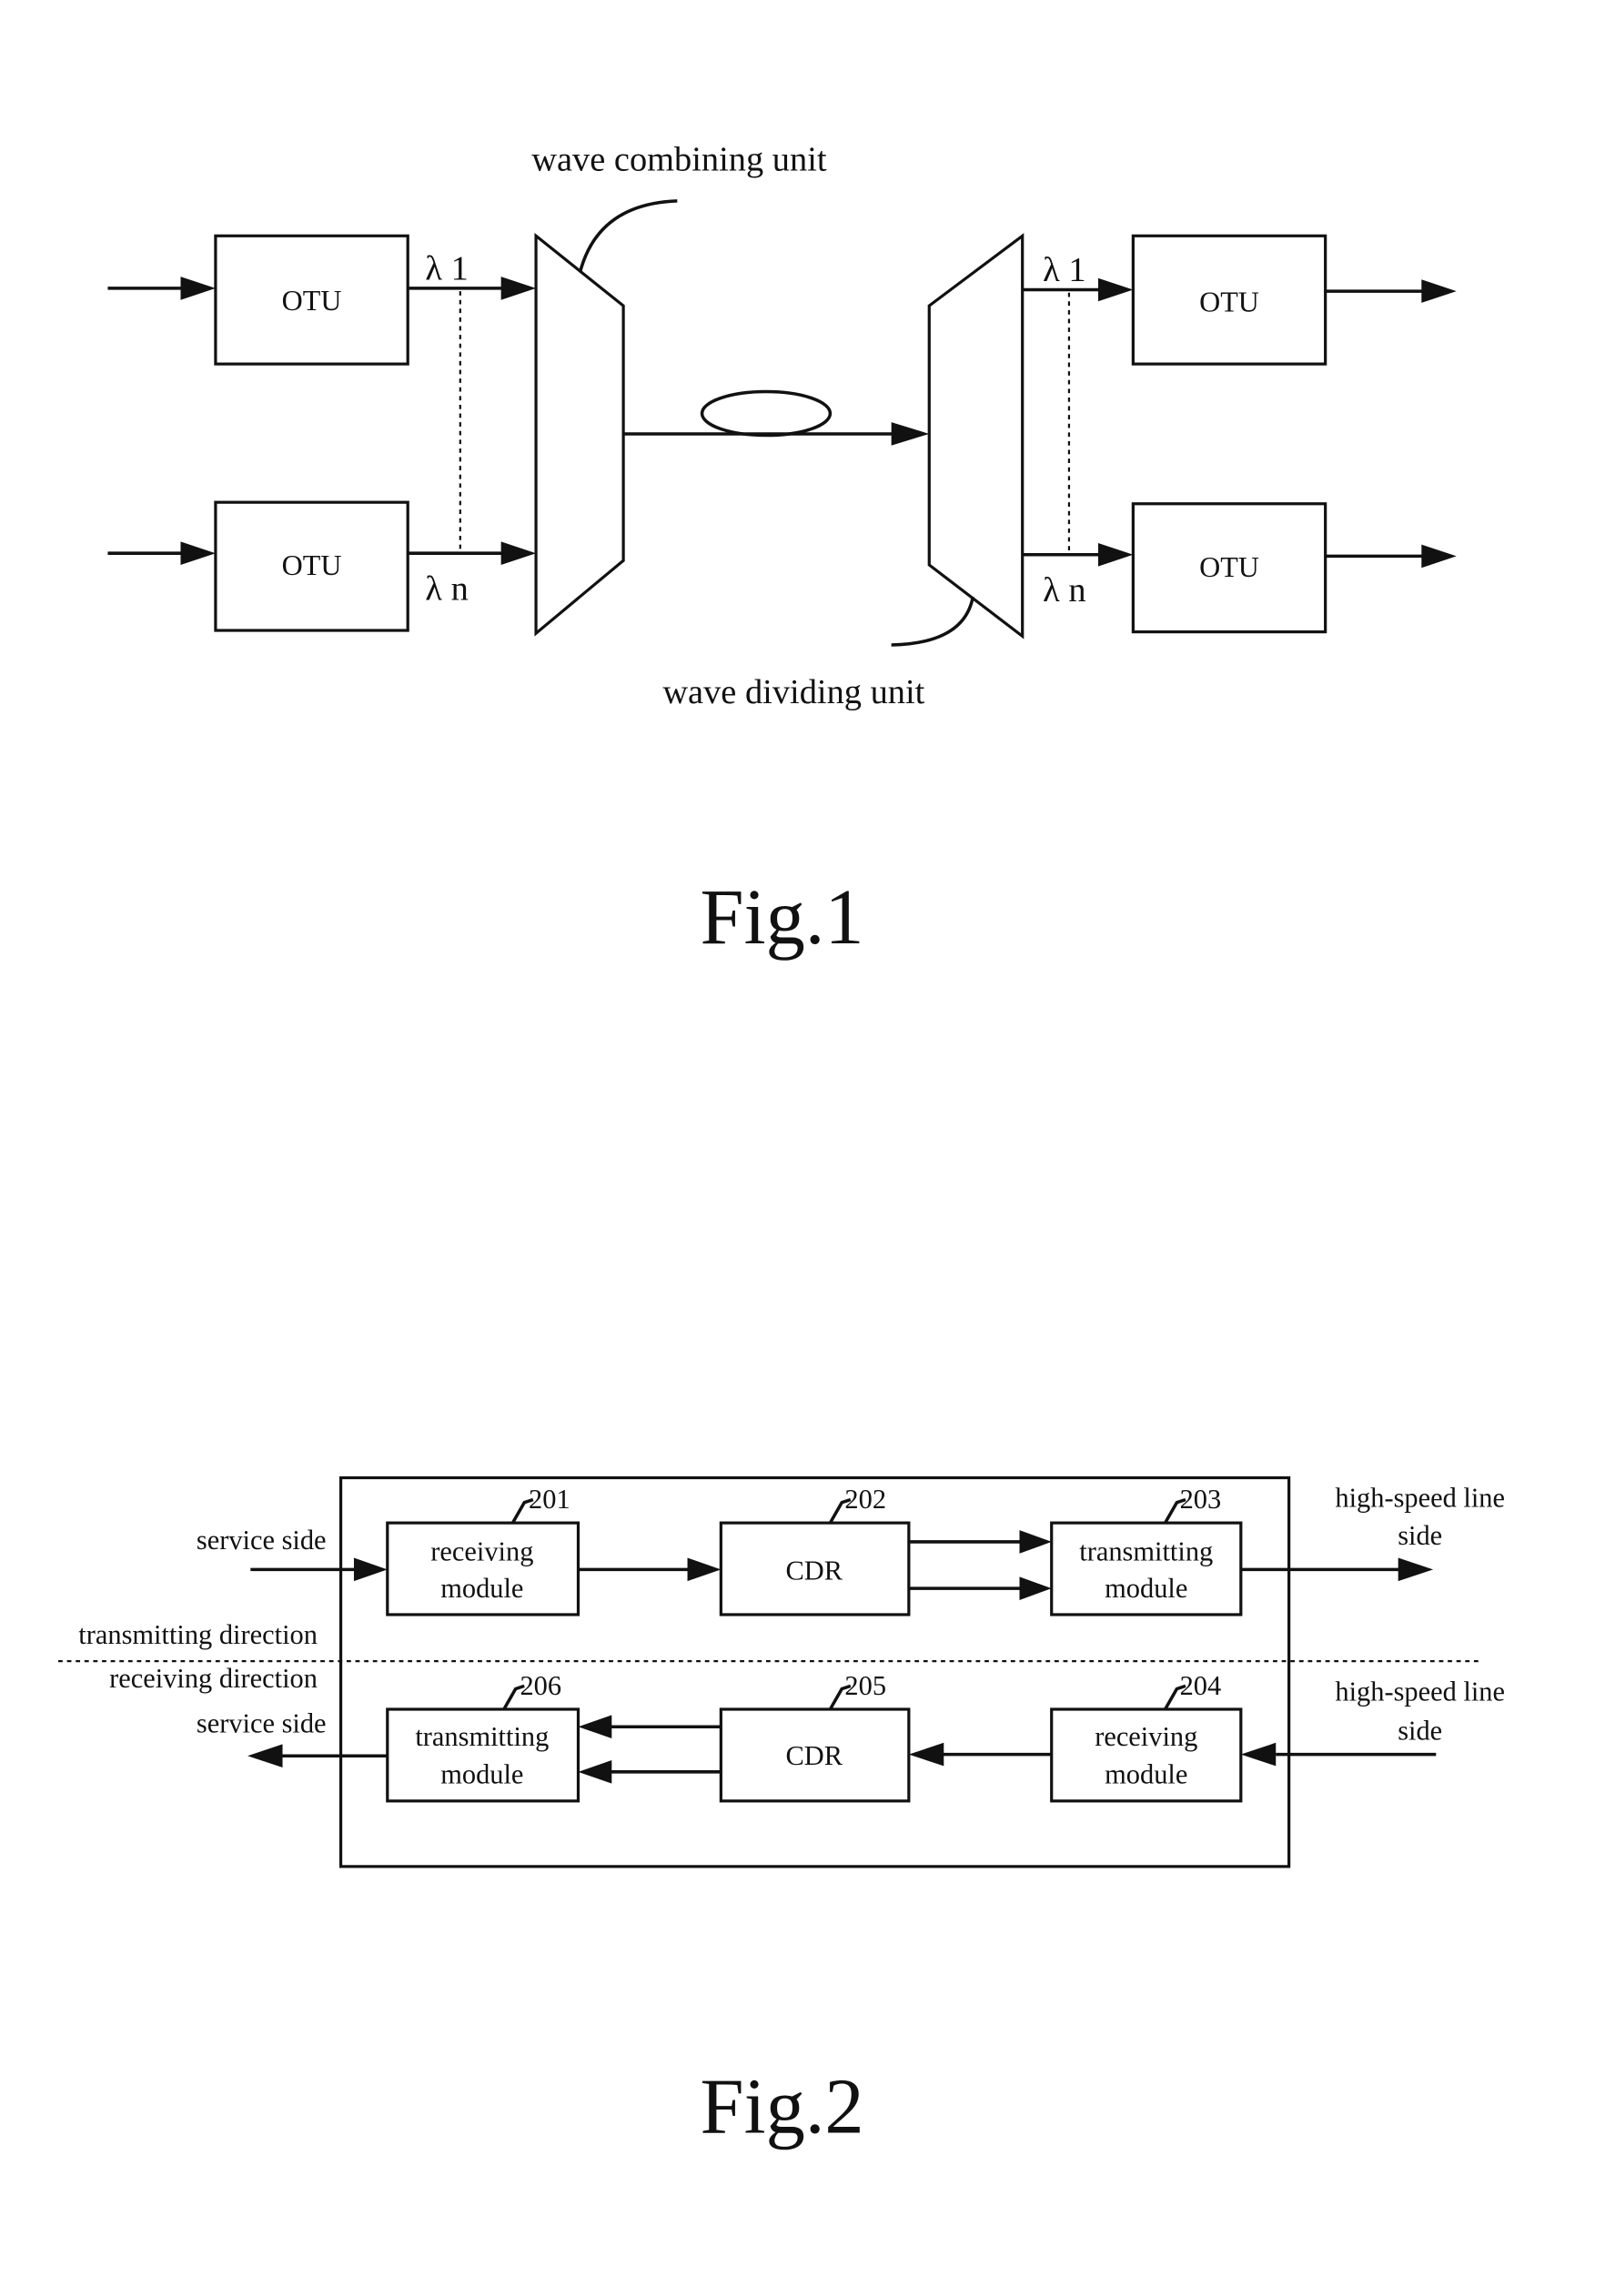 The image size is (1605, 2296). Describe the element at coordinates (628, 237) in the screenshot. I see `wave-combining-leader-line` at that location.